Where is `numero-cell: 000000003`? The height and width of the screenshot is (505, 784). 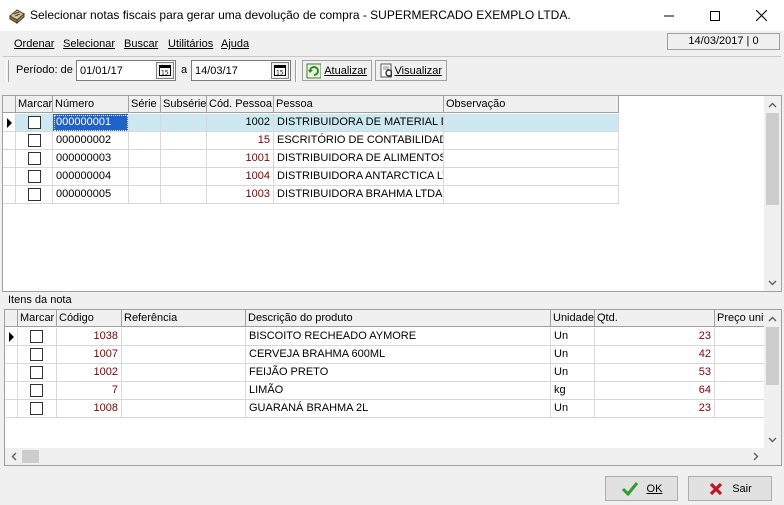 numero-cell: 000000003 is located at coordinates (91, 159).